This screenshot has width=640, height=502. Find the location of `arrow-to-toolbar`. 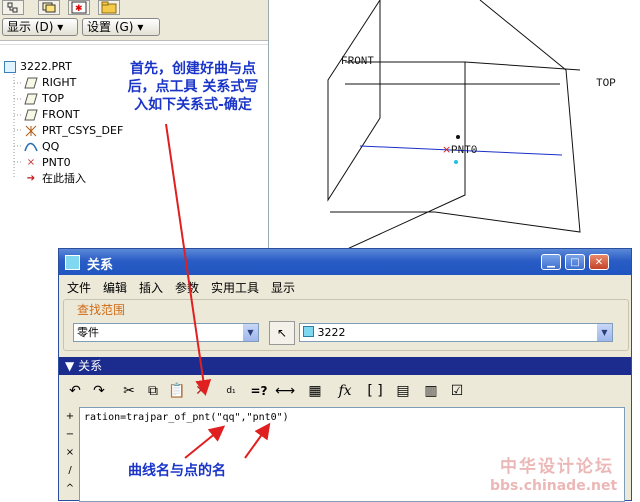

arrow-to-toolbar is located at coordinates (188, 259).